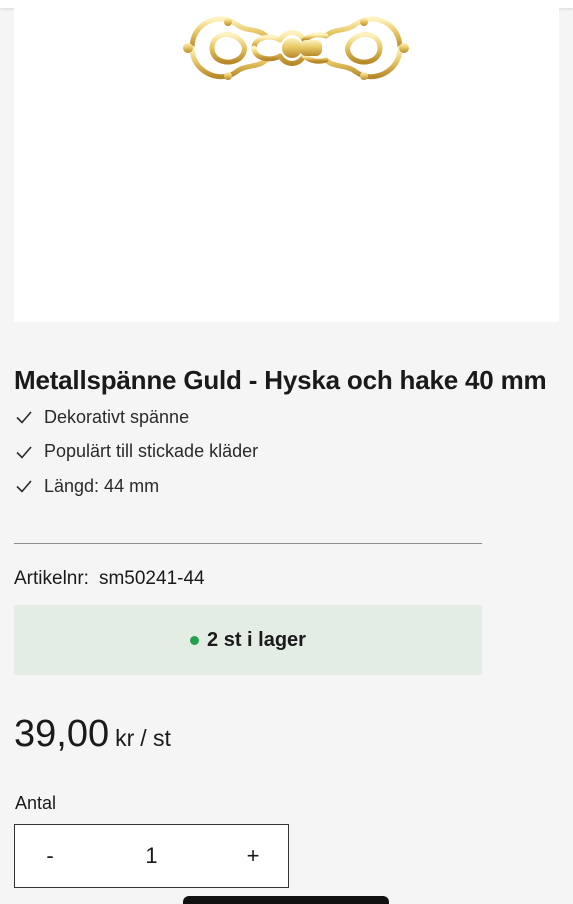 The height and width of the screenshot is (904, 573). I want to click on price-amount: 39,00, so click(62, 734).